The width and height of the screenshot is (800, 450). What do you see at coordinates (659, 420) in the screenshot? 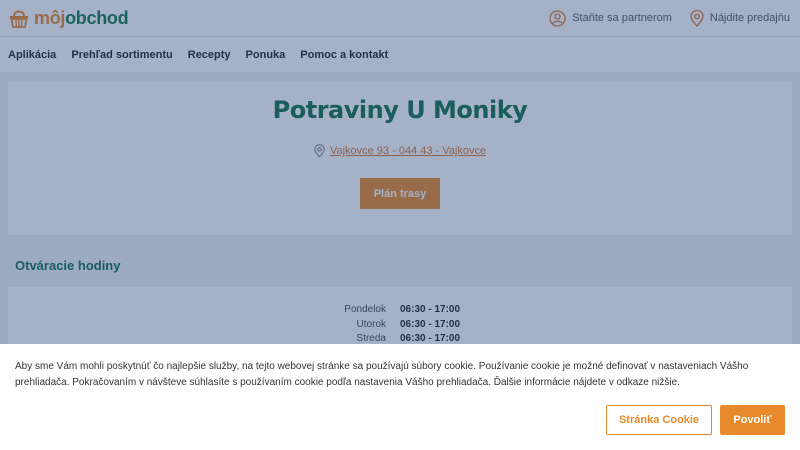
I see `cookie-page-button: Stránka Cookie` at bounding box center [659, 420].